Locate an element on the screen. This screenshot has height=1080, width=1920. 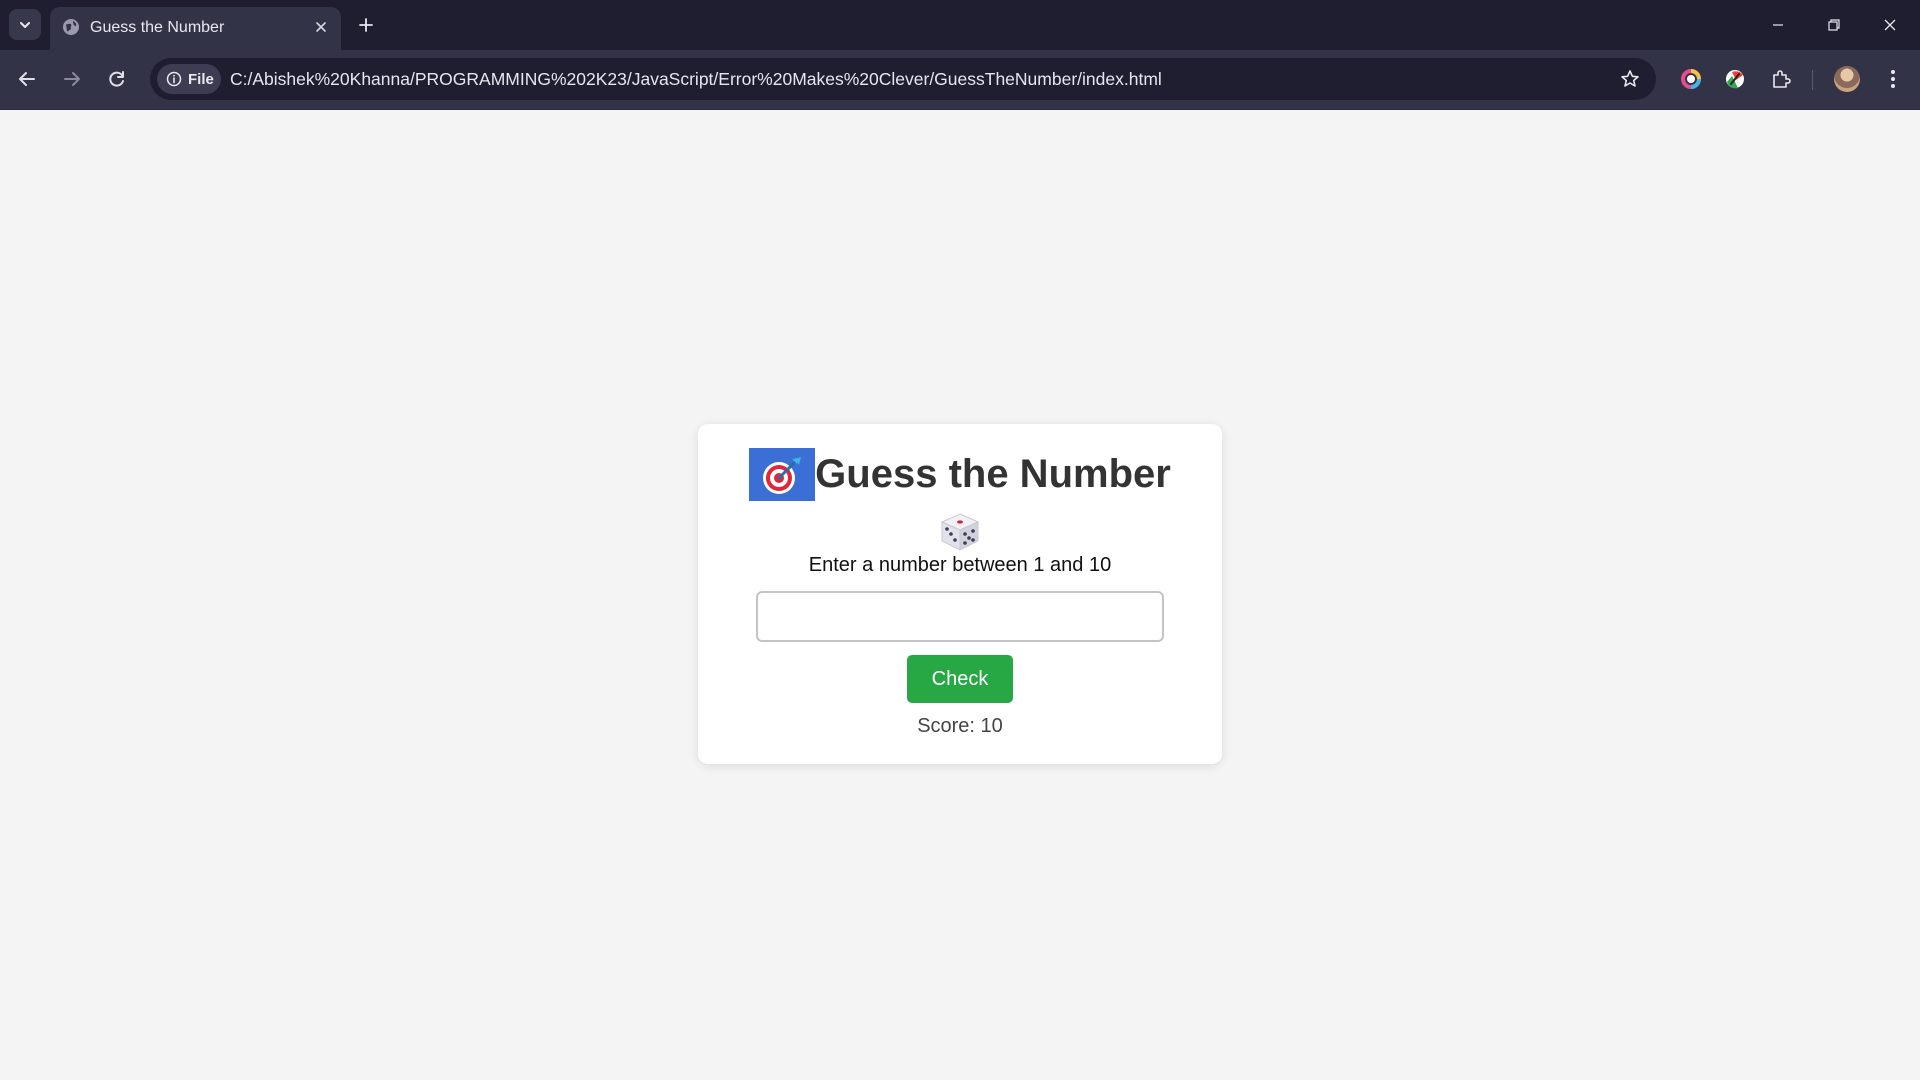
tab-close-button is located at coordinates (321, 27).